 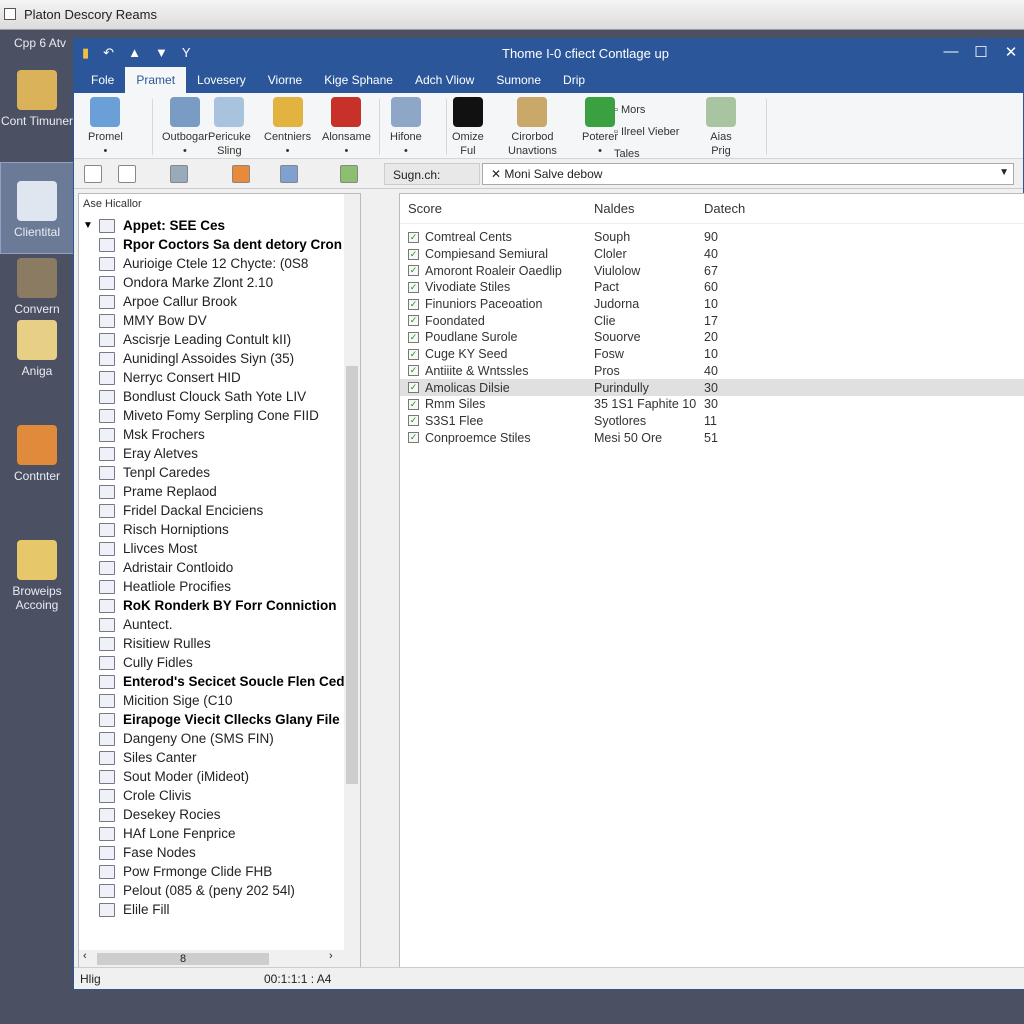 I want to click on table-row: ✓ S3S1 Flee Syotlores 11, so click(x=712, y=421).